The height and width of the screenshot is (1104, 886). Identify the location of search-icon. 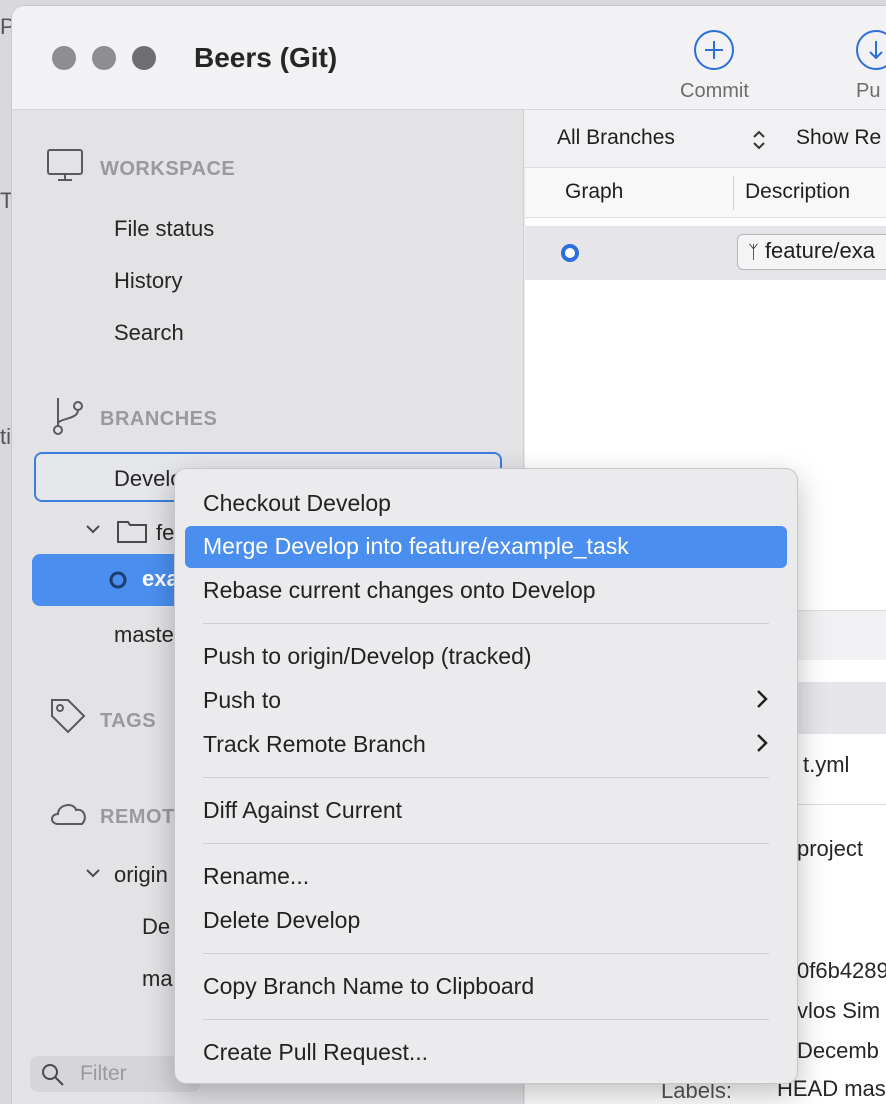
(53, 1075).